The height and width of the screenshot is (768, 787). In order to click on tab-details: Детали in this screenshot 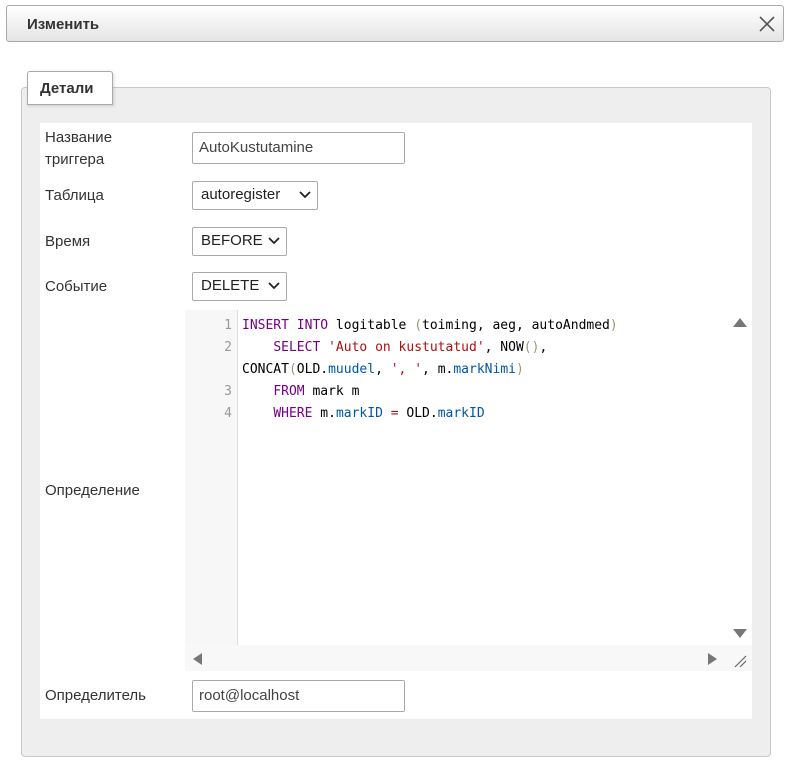, I will do `click(70, 88)`.